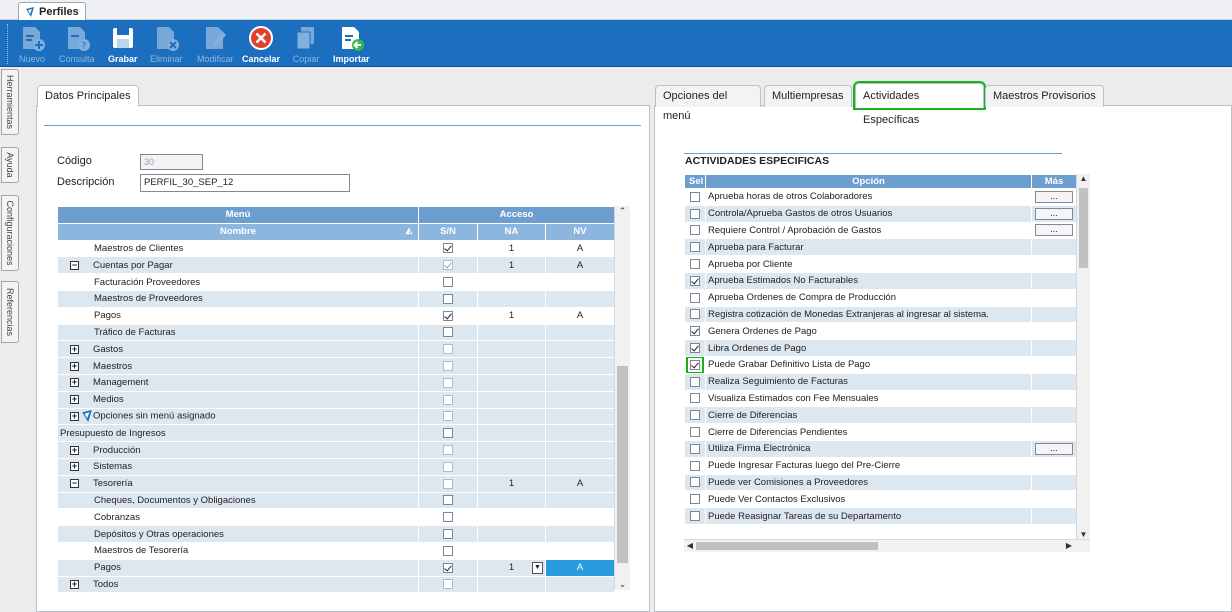  What do you see at coordinates (32, 43) in the screenshot?
I see `nuevo-button: Nuevo` at bounding box center [32, 43].